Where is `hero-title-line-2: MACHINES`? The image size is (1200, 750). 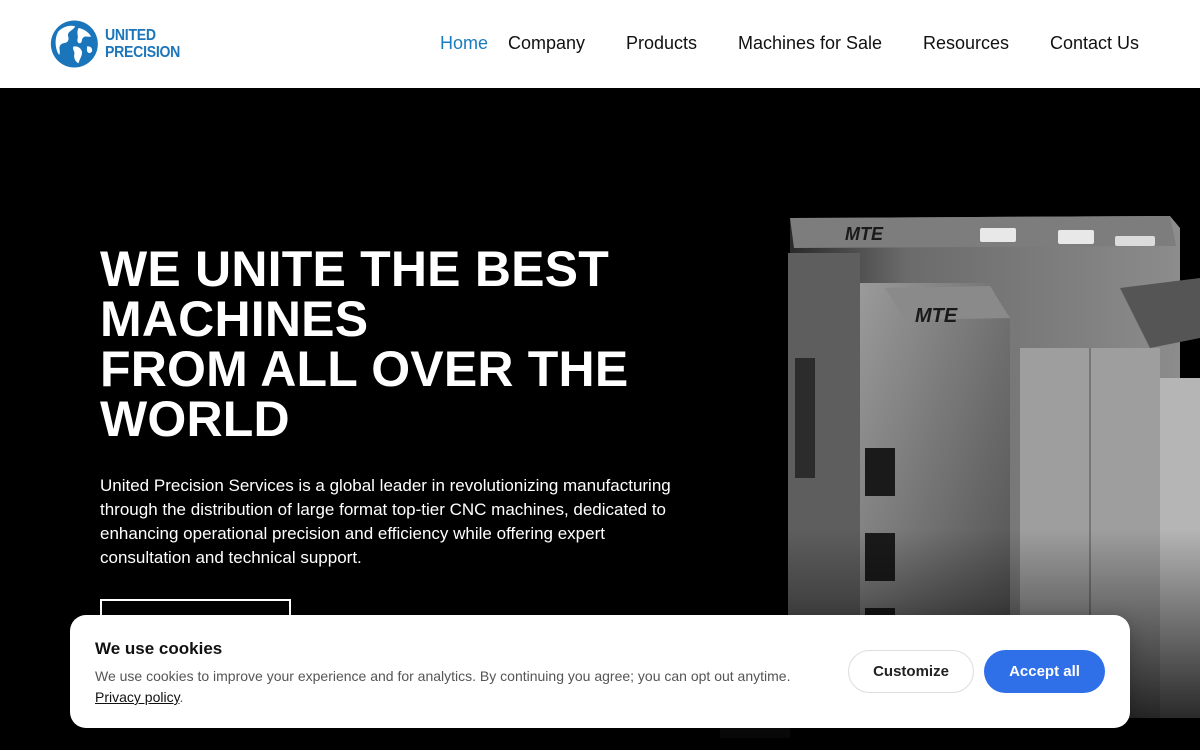
hero-title-line-2: MACHINES is located at coordinates (234, 319).